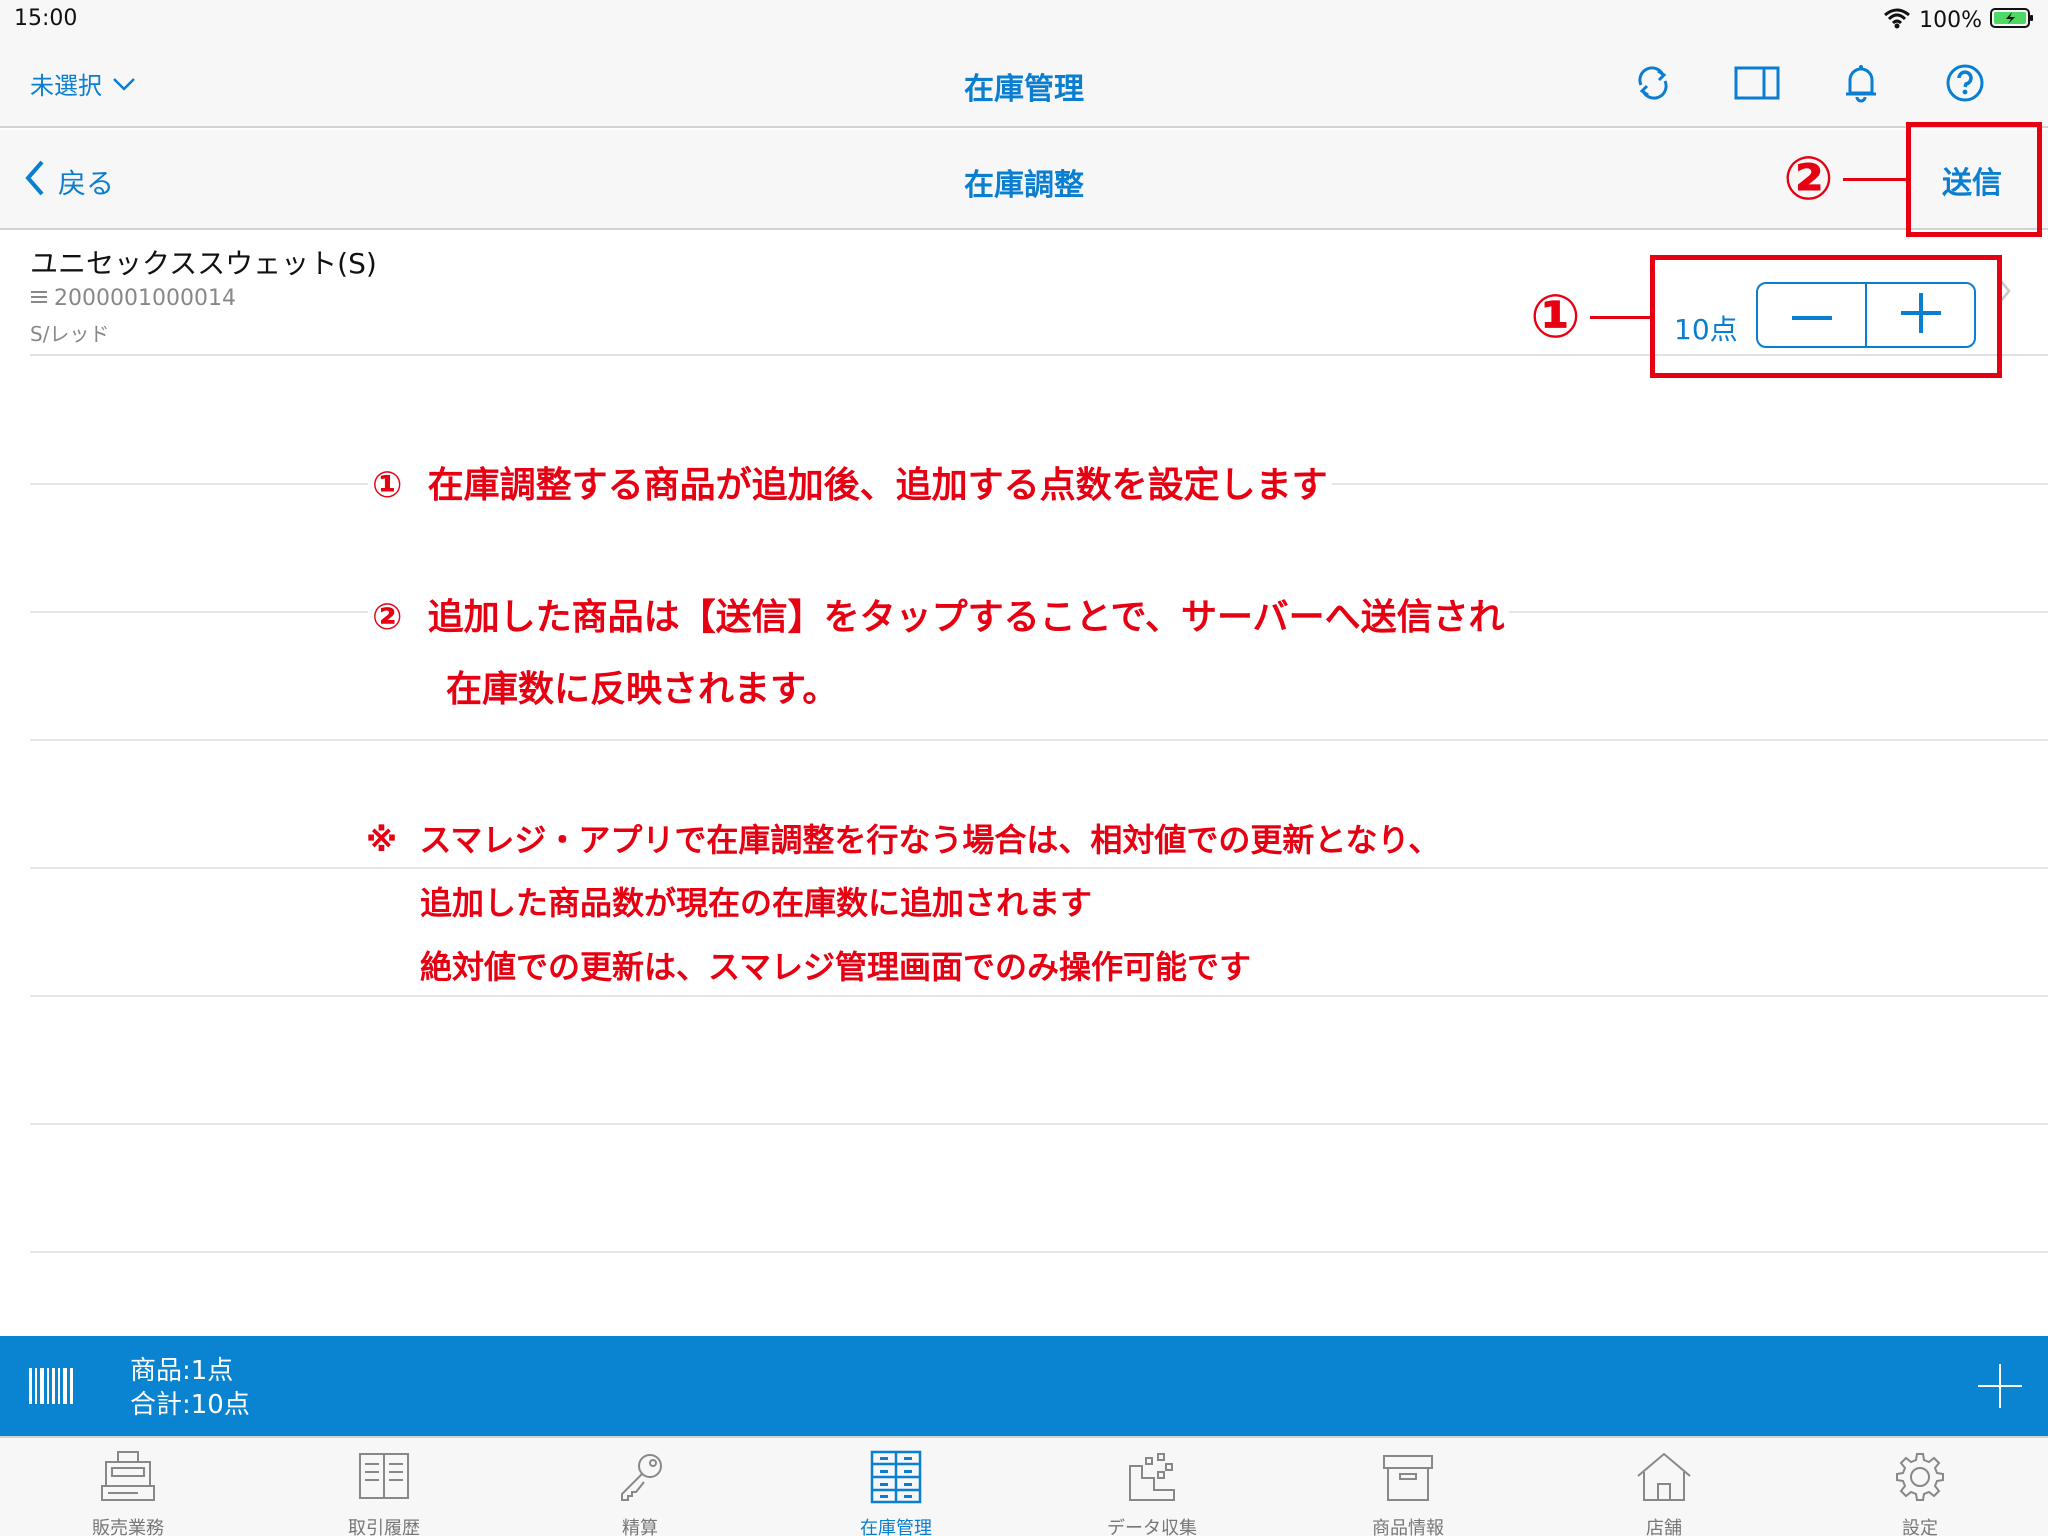 The width and height of the screenshot is (2048, 1536). Describe the element at coordinates (1974, 179) in the screenshot. I see `annotation-box-send` at that location.